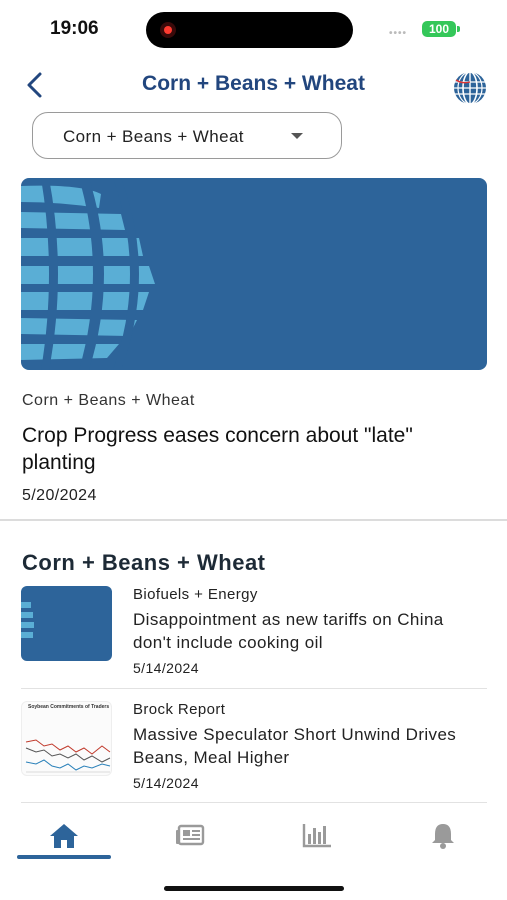 The image size is (507, 900). I want to click on dynamic-island, so click(249, 30).